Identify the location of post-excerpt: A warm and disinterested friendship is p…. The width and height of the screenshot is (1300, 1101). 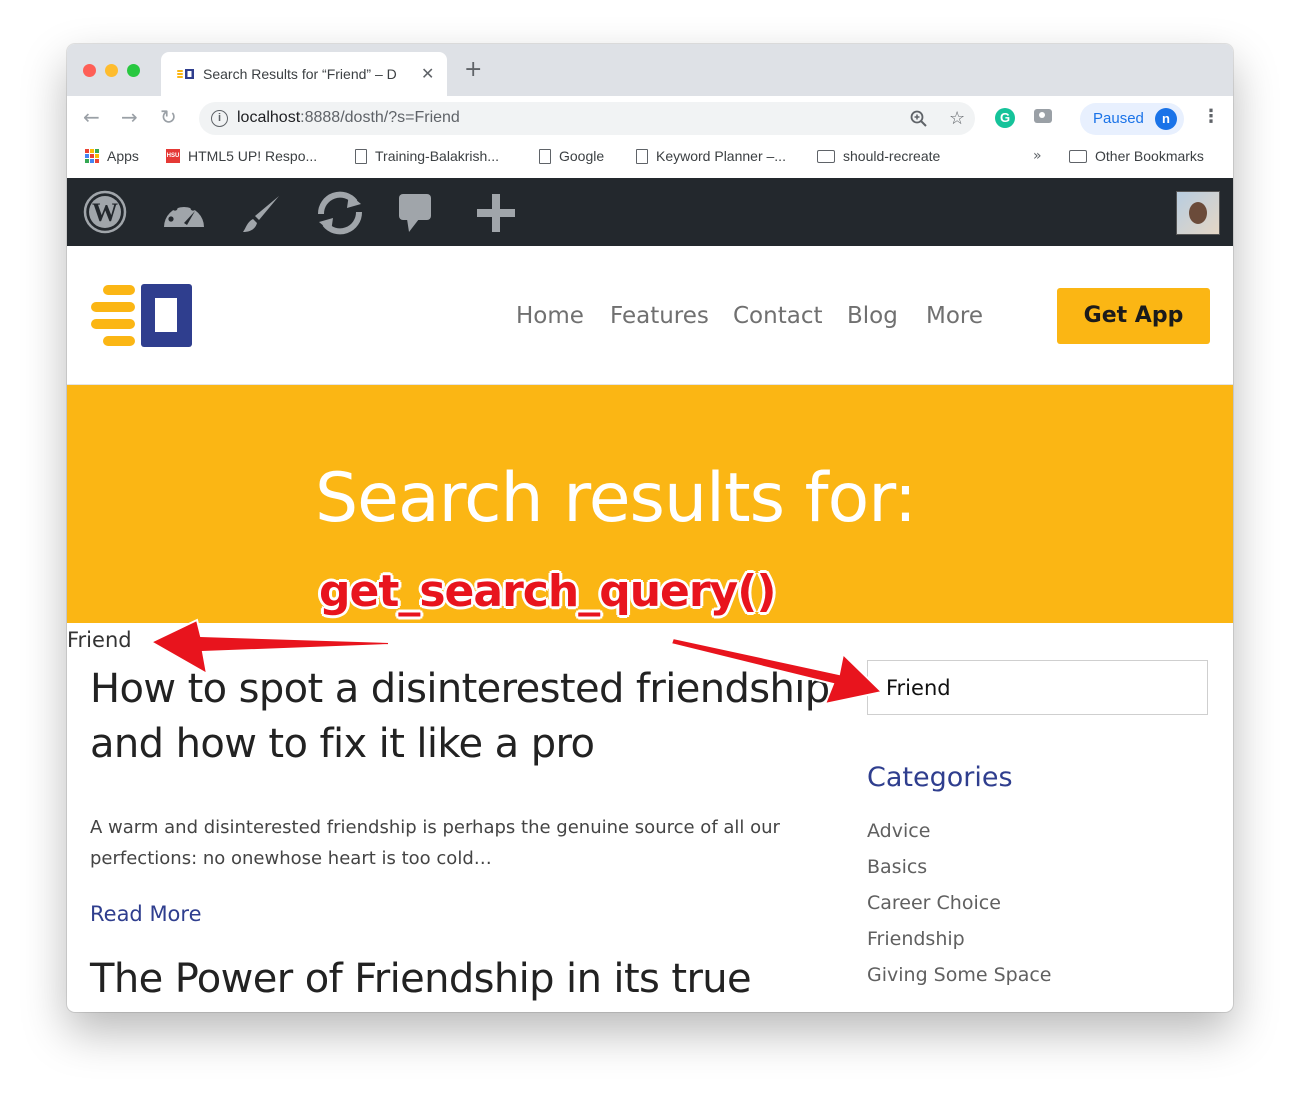
(435, 843).